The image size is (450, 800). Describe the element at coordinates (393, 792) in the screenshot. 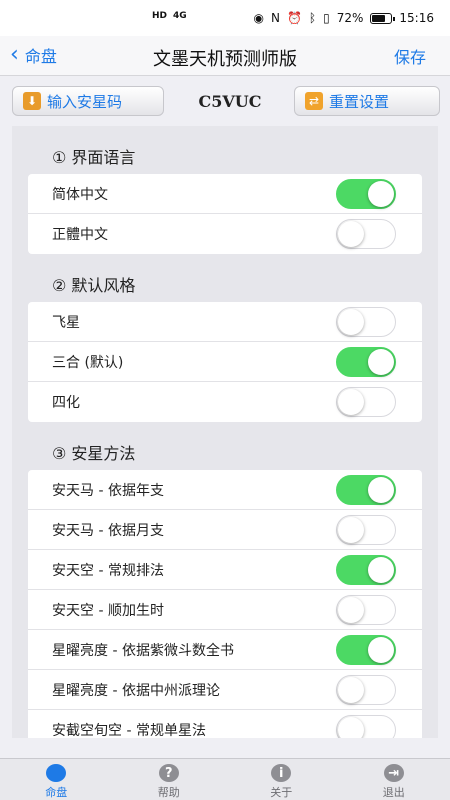

I see `tab-label: 退出` at that location.